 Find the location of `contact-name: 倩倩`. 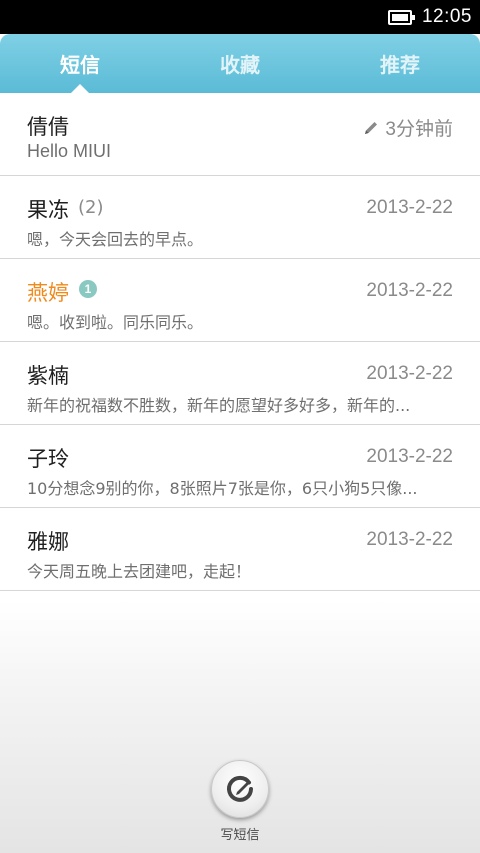

contact-name: 倩倩 is located at coordinates (48, 127).